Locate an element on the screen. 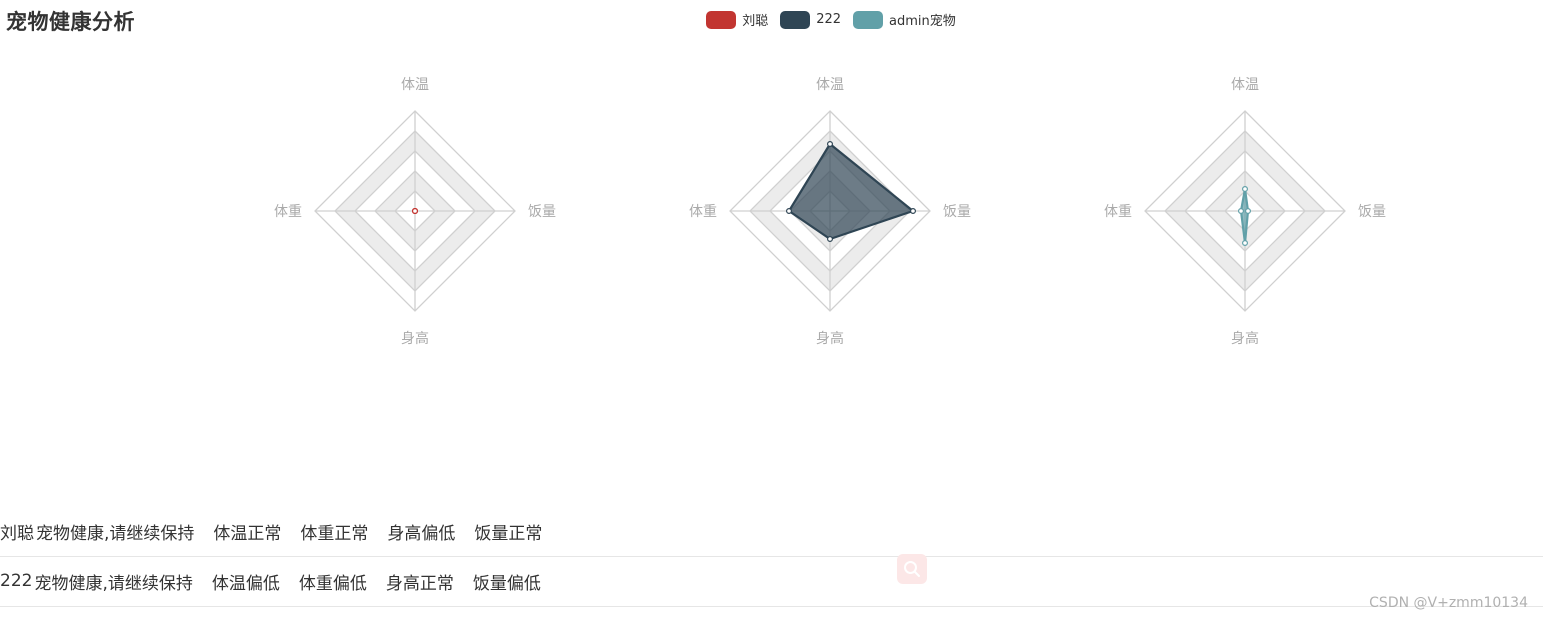 The width and height of the screenshot is (1543, 619). report-item: 饭量偏低 is located at coordinates (506, 583).